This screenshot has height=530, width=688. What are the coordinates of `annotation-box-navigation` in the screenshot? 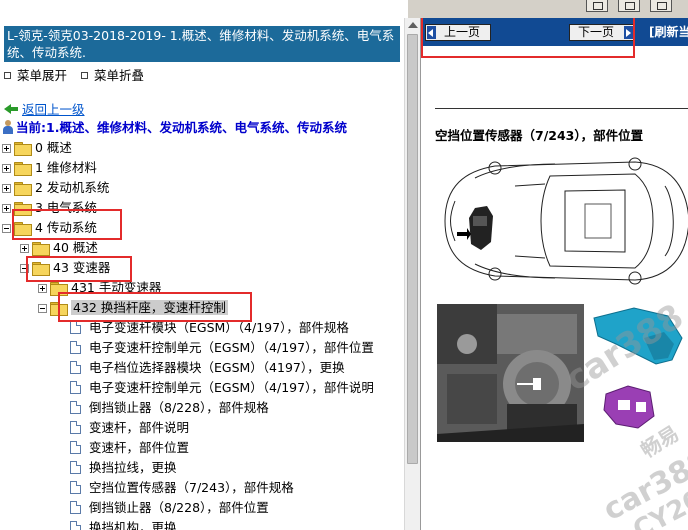 It's located at (528, 38).